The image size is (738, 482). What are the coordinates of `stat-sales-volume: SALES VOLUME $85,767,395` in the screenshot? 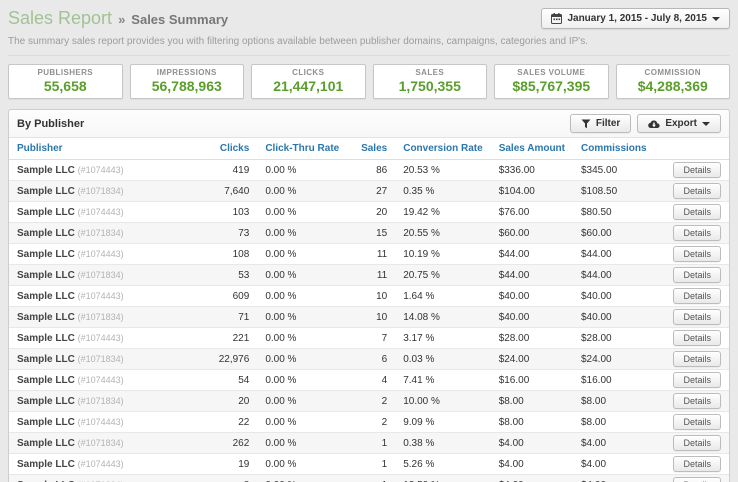 It's located at (551, 81).